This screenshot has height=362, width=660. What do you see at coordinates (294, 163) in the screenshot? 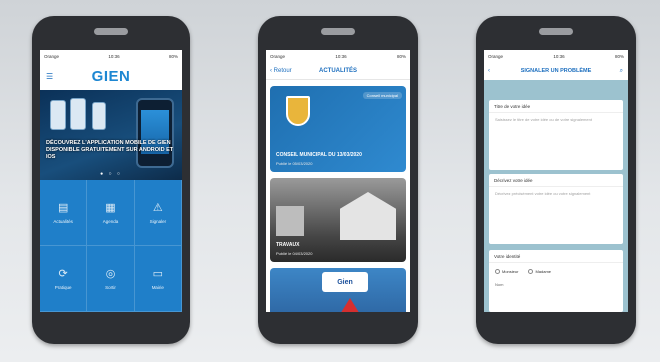
I see `card-date: Publié le 05/03/2020` at bounding box center [294, 163].